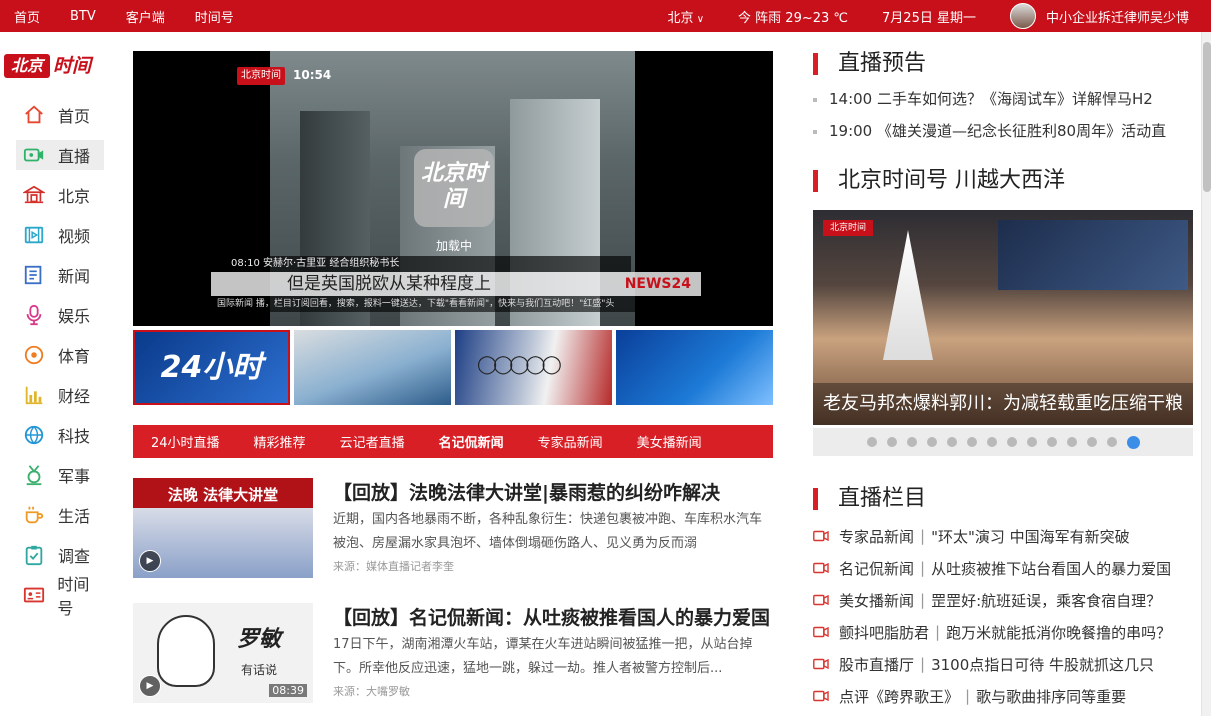  What do you see at coordinates (1022, 16) in the screenshot?
I see `avatar` at bounding box center [1022, 16].